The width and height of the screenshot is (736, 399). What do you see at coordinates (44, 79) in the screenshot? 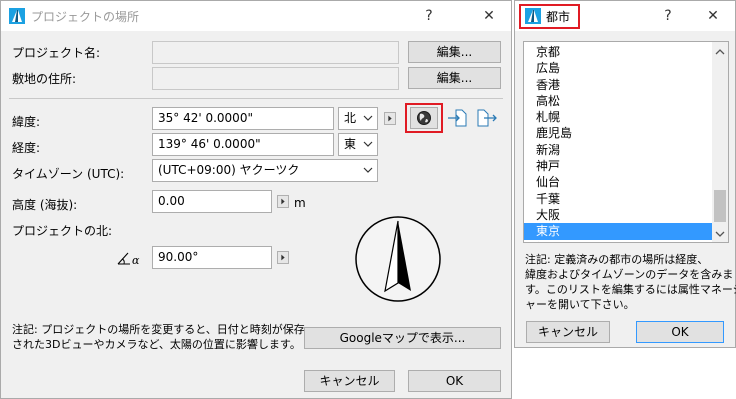
I see `site-address-label: 敷地の住所:` at bounding box center [44, 79].